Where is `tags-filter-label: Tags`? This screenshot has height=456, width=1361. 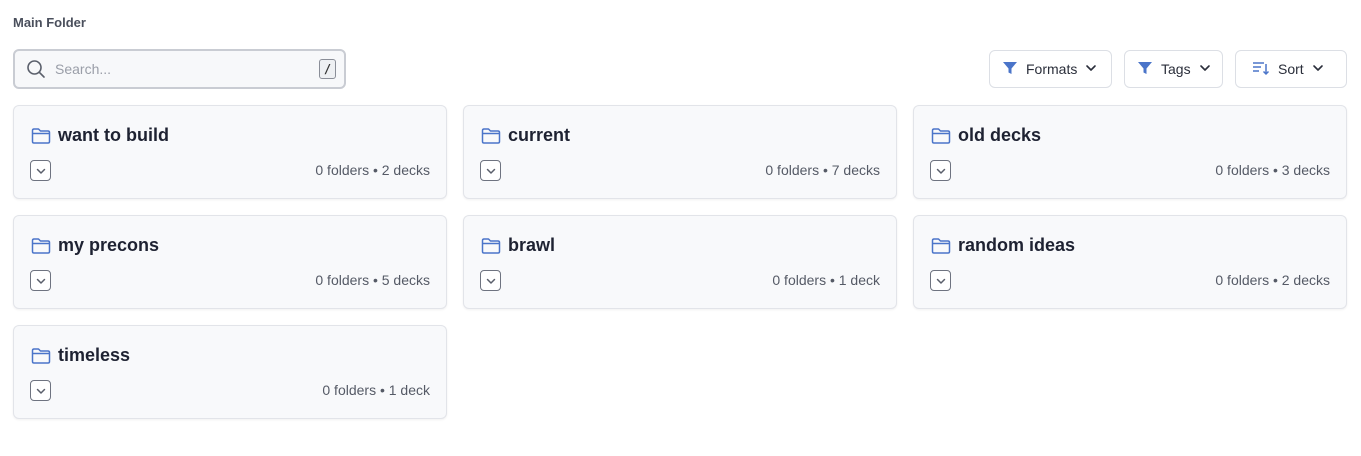 tags-filter-label: Tags is located at coordinates (1176, 69).